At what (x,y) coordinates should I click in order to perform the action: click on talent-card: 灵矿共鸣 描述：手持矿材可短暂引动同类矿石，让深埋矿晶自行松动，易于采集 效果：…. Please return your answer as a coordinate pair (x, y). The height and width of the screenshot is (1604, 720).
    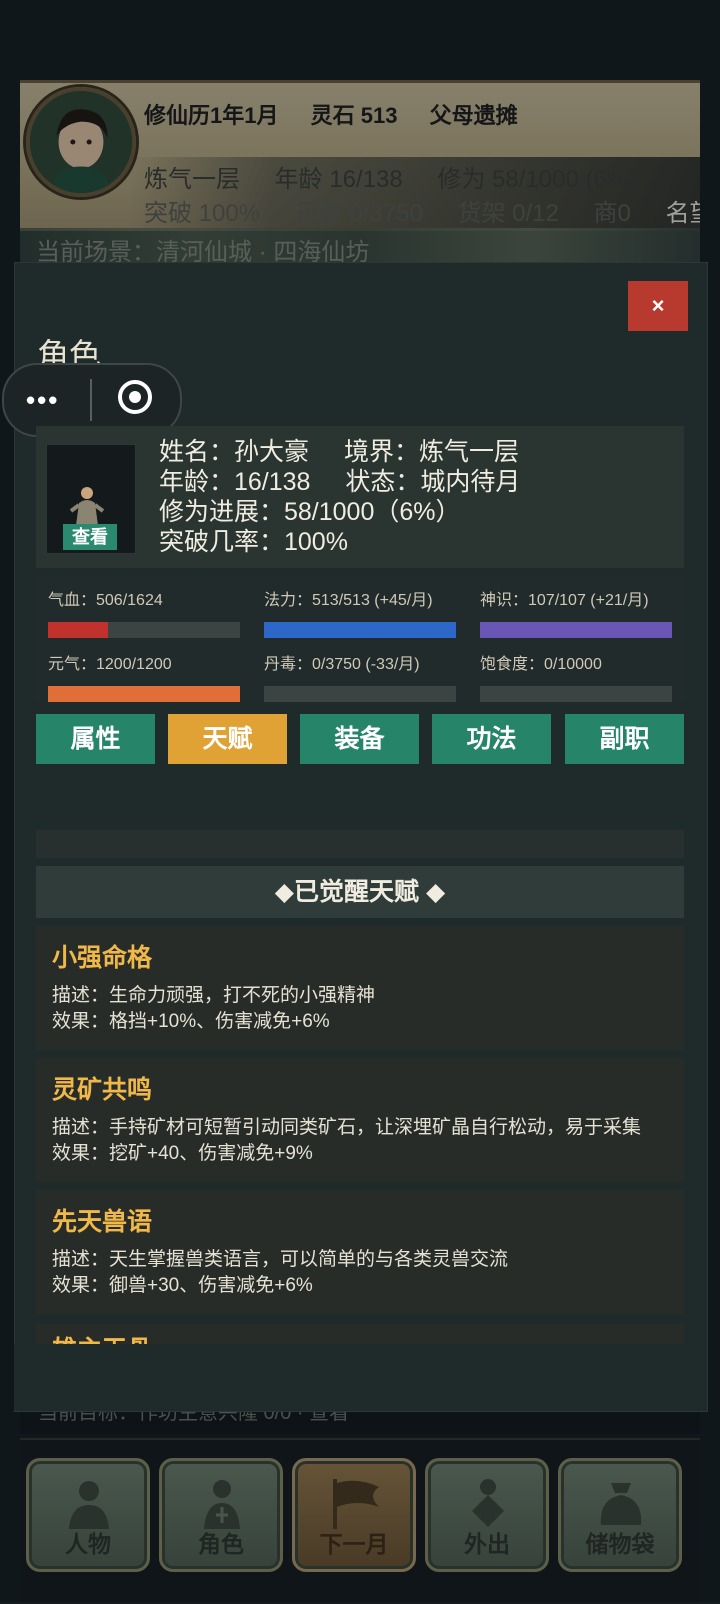
    Looking at the image, I should click on (360, 1120).